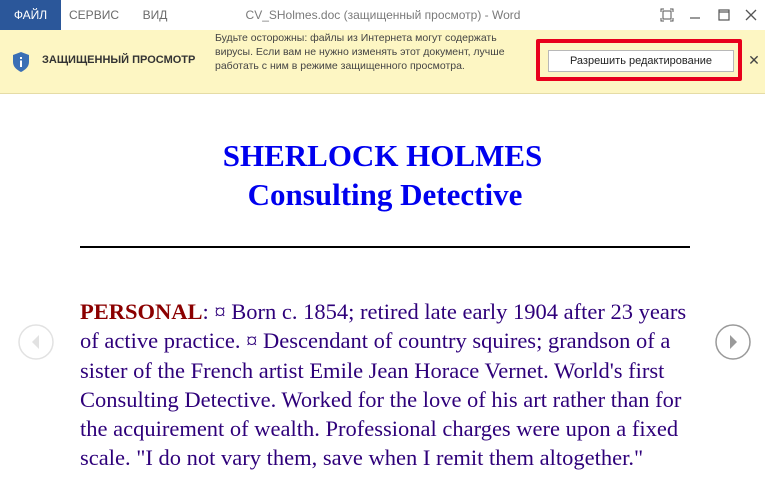 The width and height of the screenshot is (765, 501). I want to click on previous-page-icon, so click(36, 342).